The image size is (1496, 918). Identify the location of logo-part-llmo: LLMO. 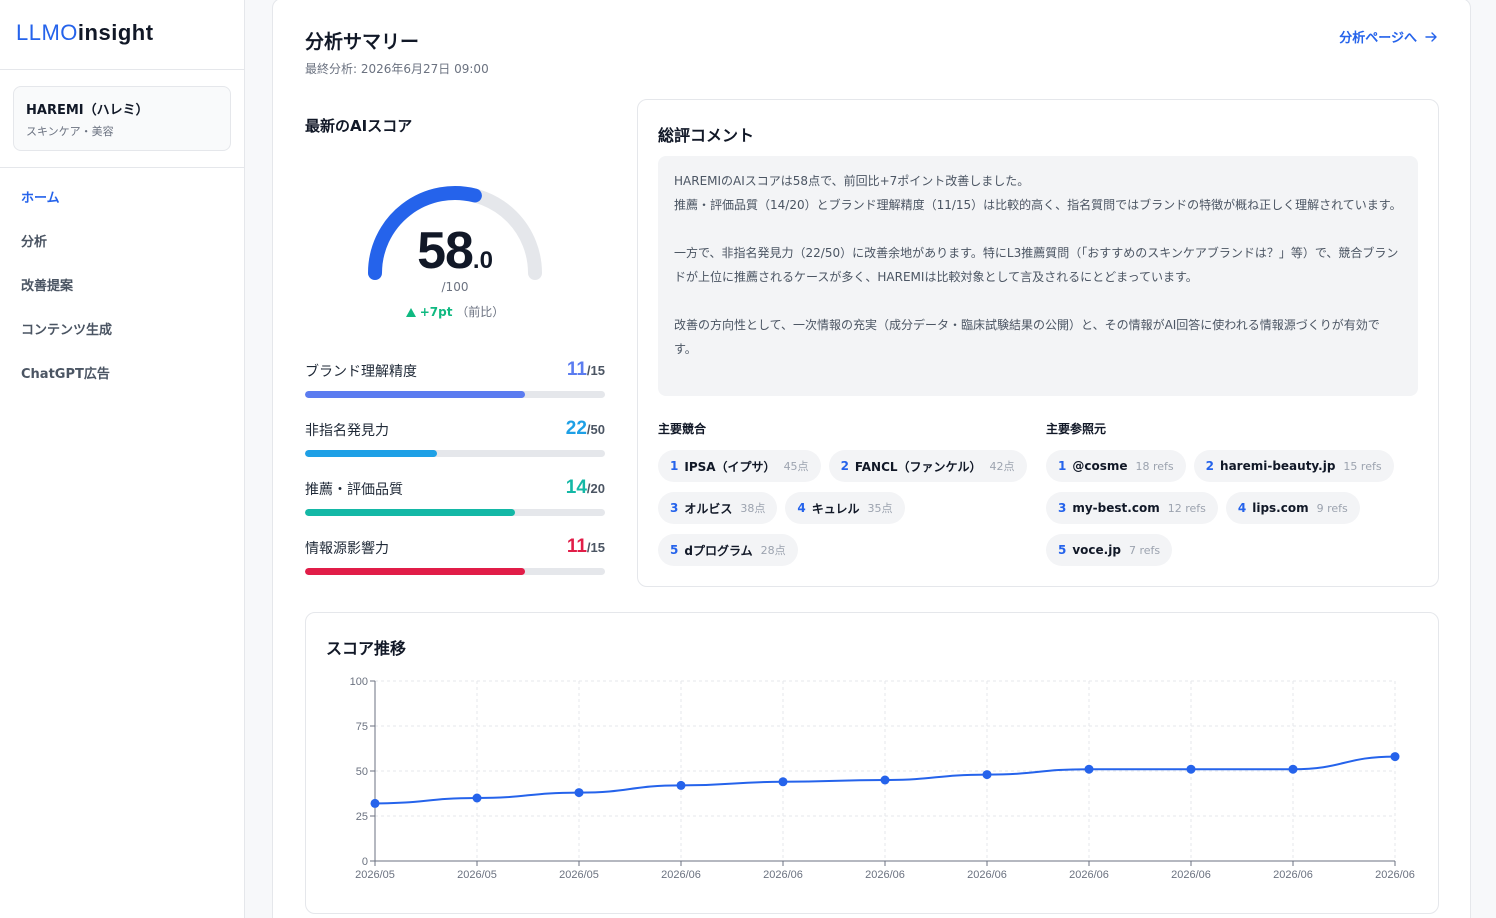
(47, 32).